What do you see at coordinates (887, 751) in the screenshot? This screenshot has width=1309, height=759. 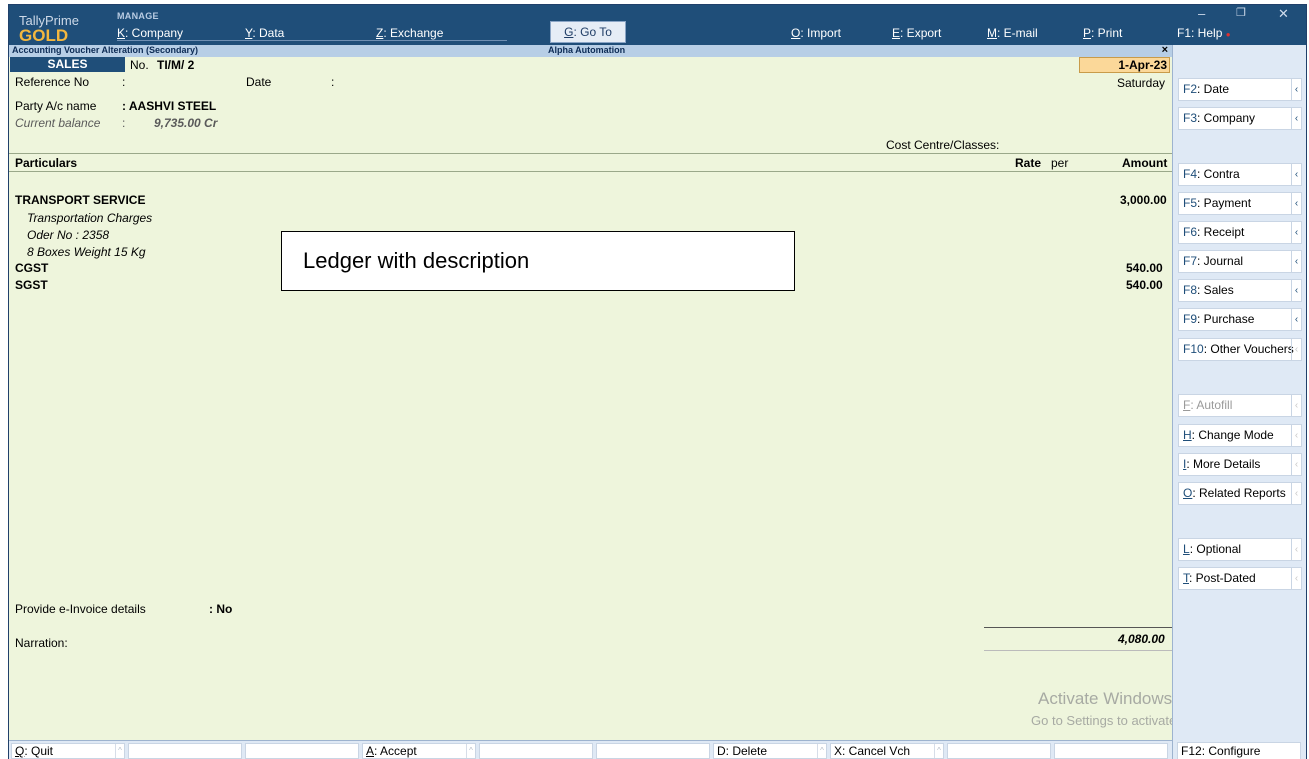 I see `cancel-voucher-button: X: Cancel Vch ^` at bounding box center [887, 751].